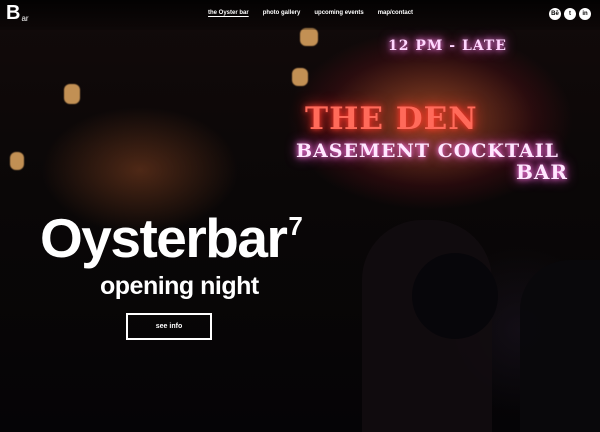 Image resolution: width=600 pixels, height=432 pixels. I want to click on foreground-silhouette, so click(560, 346).